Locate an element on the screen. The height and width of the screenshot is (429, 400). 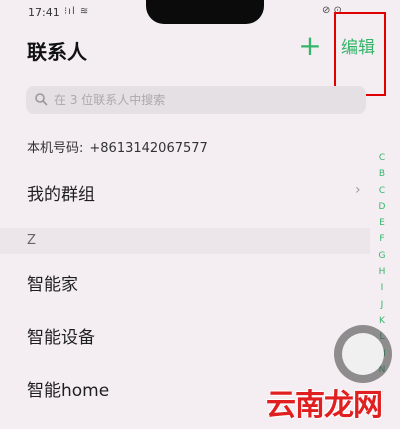
highlight-box is located at coordinates (360, 54).